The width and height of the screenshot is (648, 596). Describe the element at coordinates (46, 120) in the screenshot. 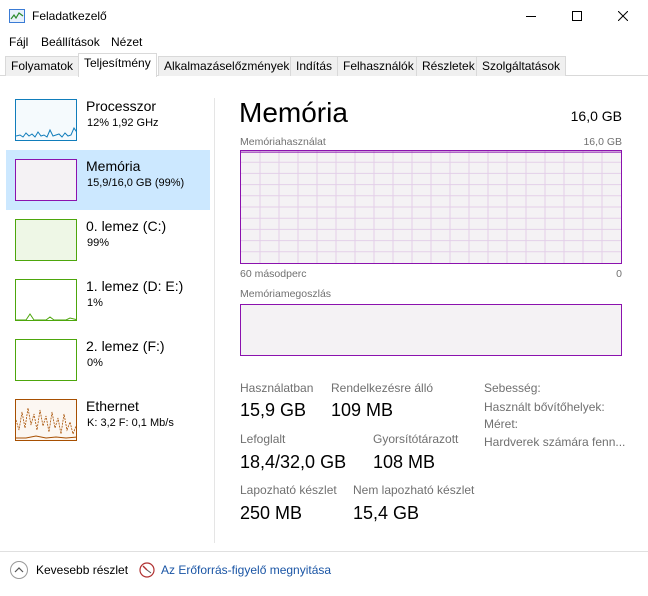

I see `cpu-thumbnail-graph` at that location.